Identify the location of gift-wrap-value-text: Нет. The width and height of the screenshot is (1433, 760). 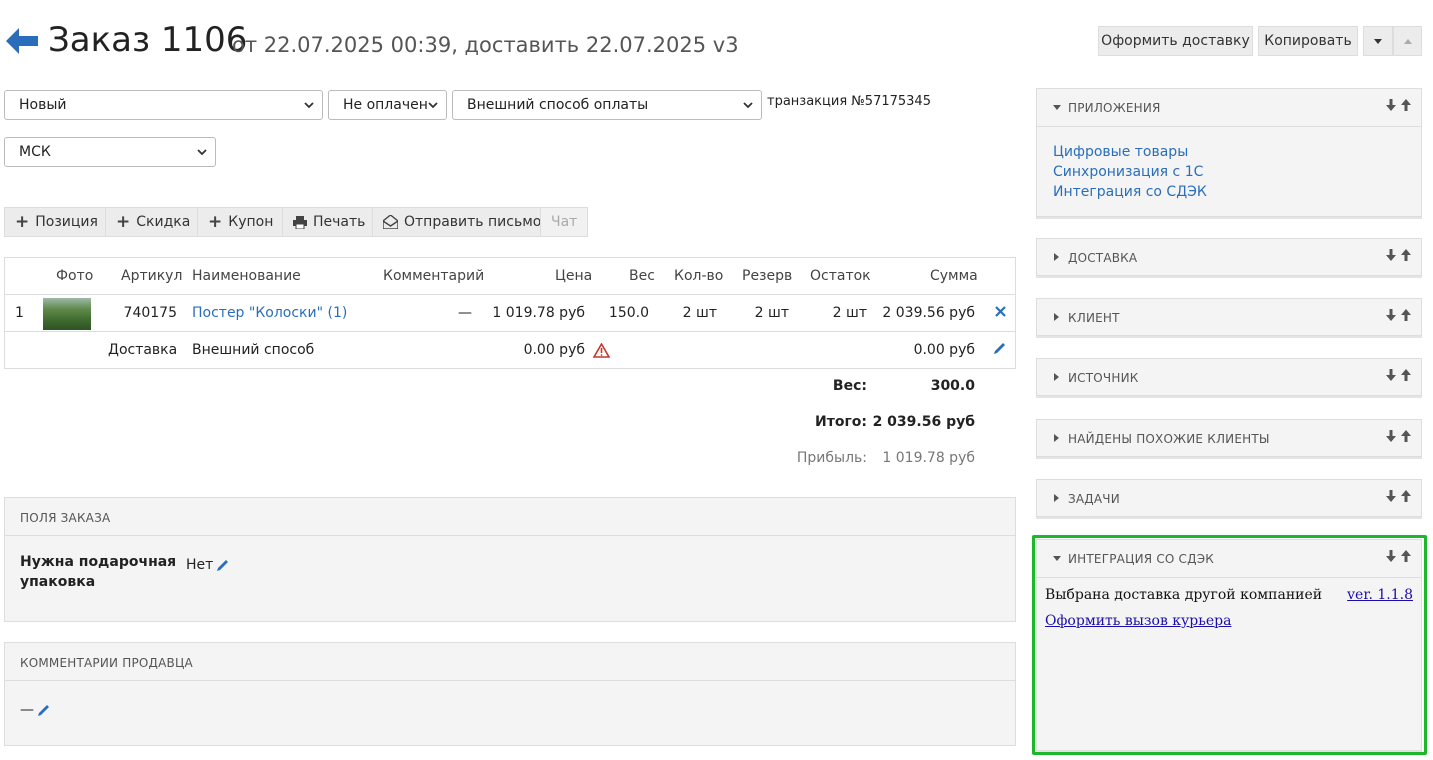
(200, 565).